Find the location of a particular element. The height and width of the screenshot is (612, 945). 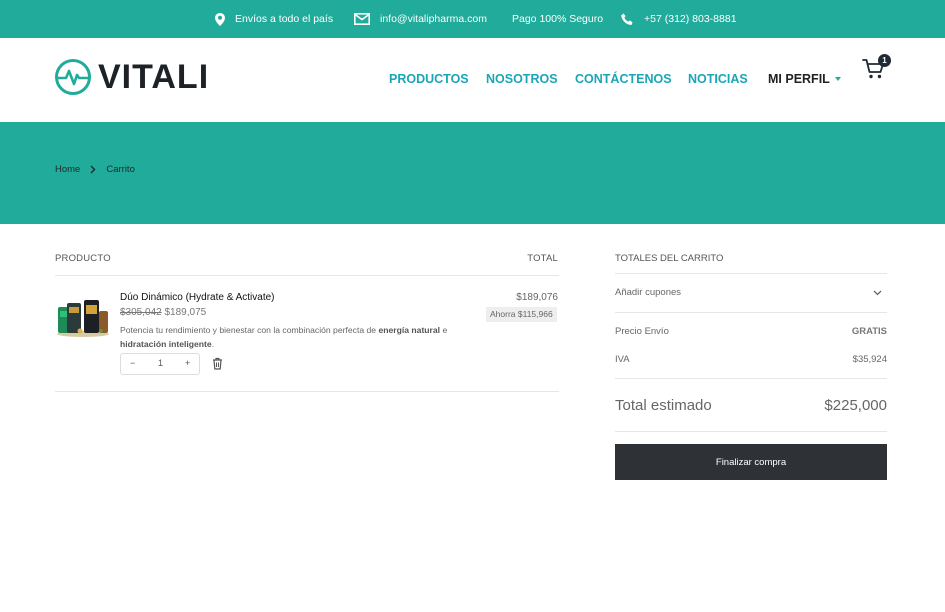

desc-text-mid: e is located at coordinates (444, 330).